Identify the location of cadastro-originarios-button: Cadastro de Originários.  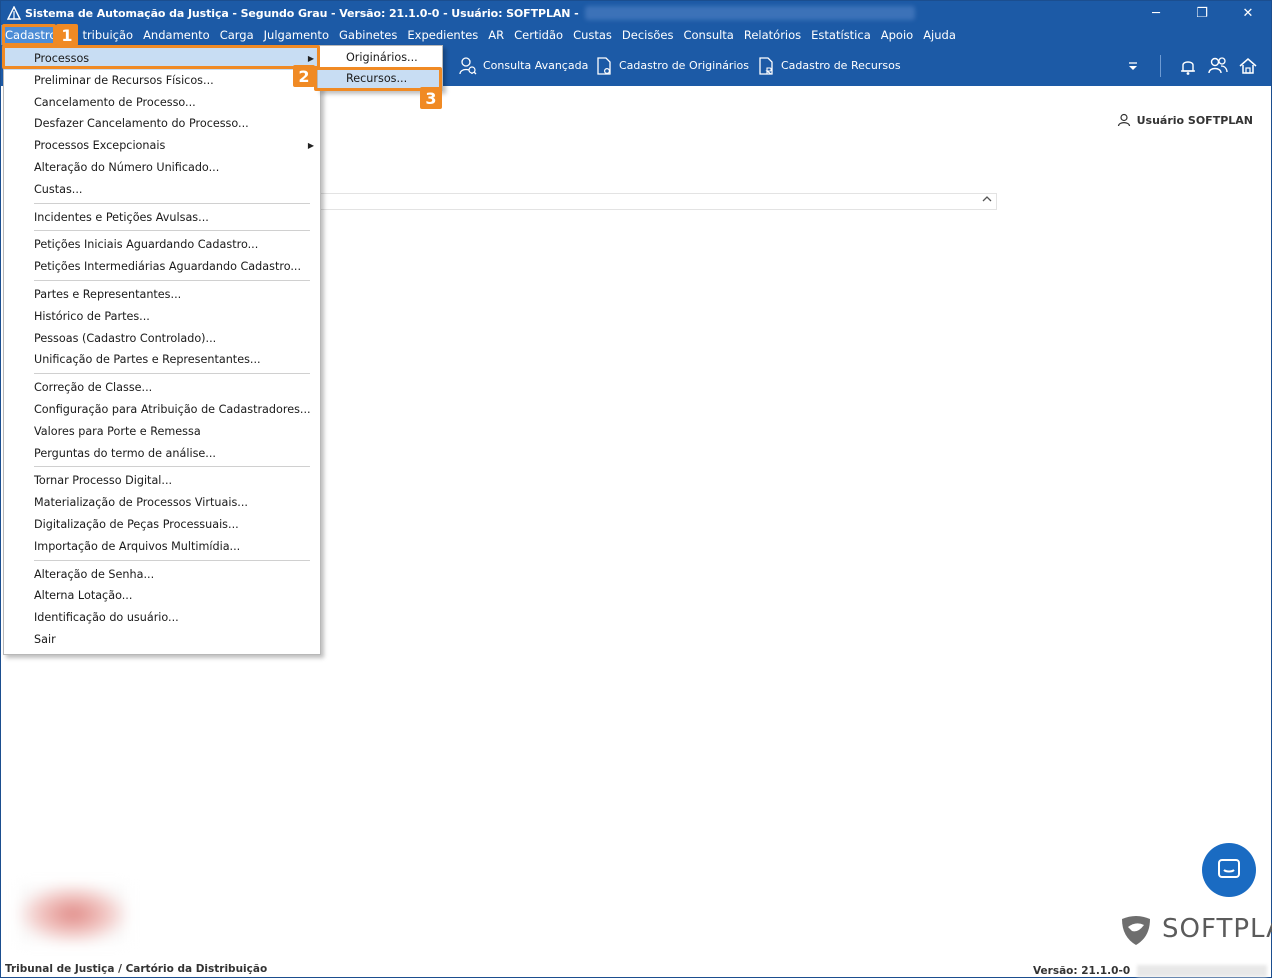
(672, 65).